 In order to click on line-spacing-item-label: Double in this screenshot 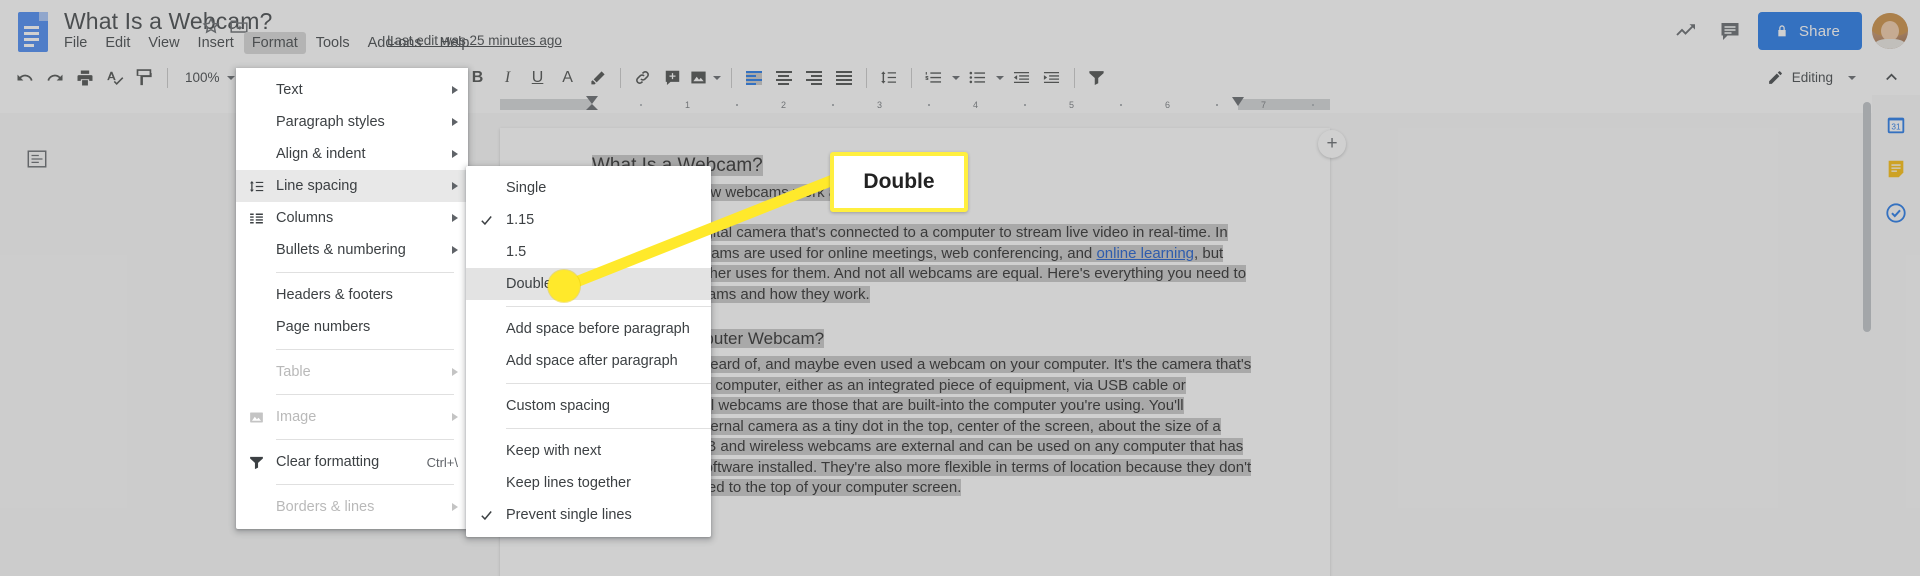, I will do `click(529, 284)`.